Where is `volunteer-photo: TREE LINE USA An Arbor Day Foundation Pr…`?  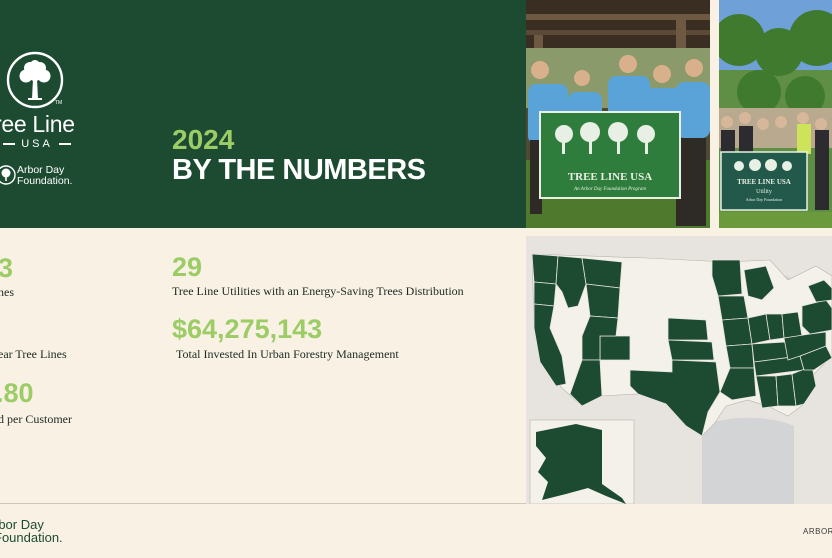
volunteer-photo: TREE LINE USA An Arbor Day Foundation Pr… is located at coordinates (618, 114).